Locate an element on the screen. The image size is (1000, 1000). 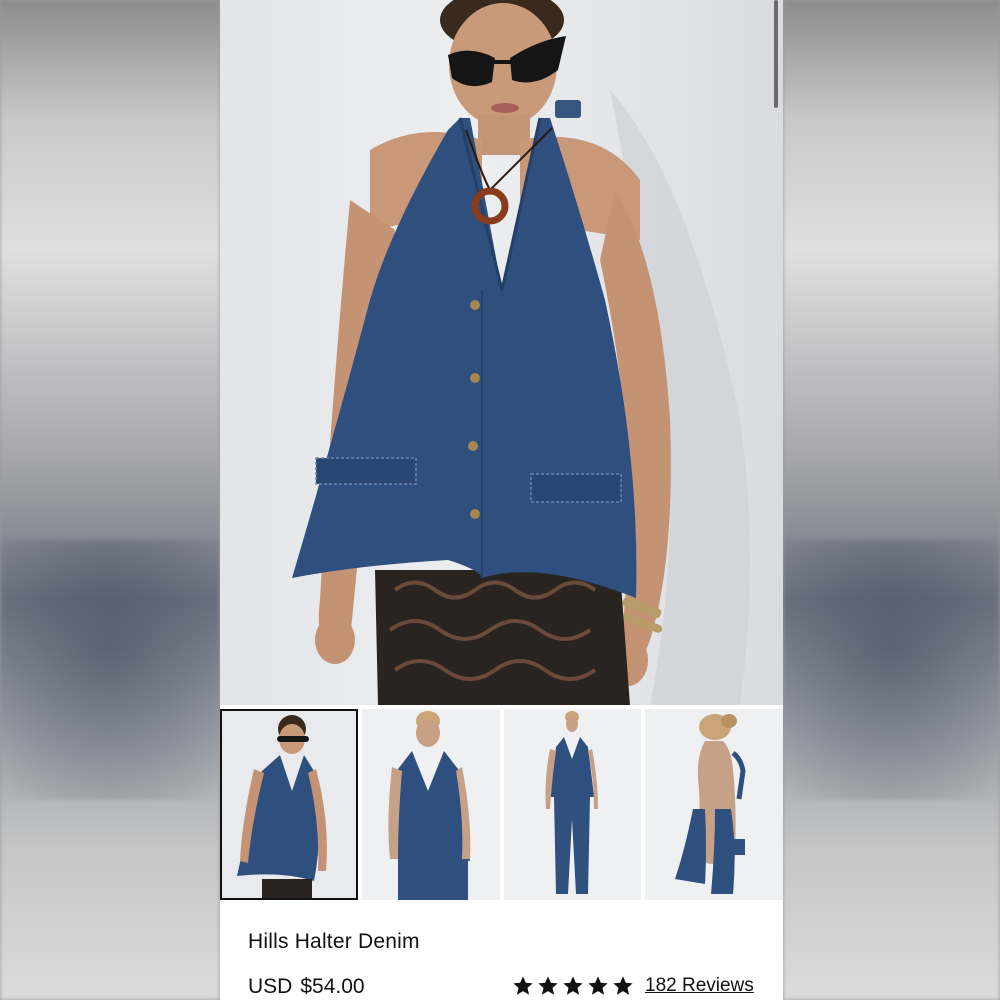
product-title: Hills Halter Denim is located at coordinates (334, 941).